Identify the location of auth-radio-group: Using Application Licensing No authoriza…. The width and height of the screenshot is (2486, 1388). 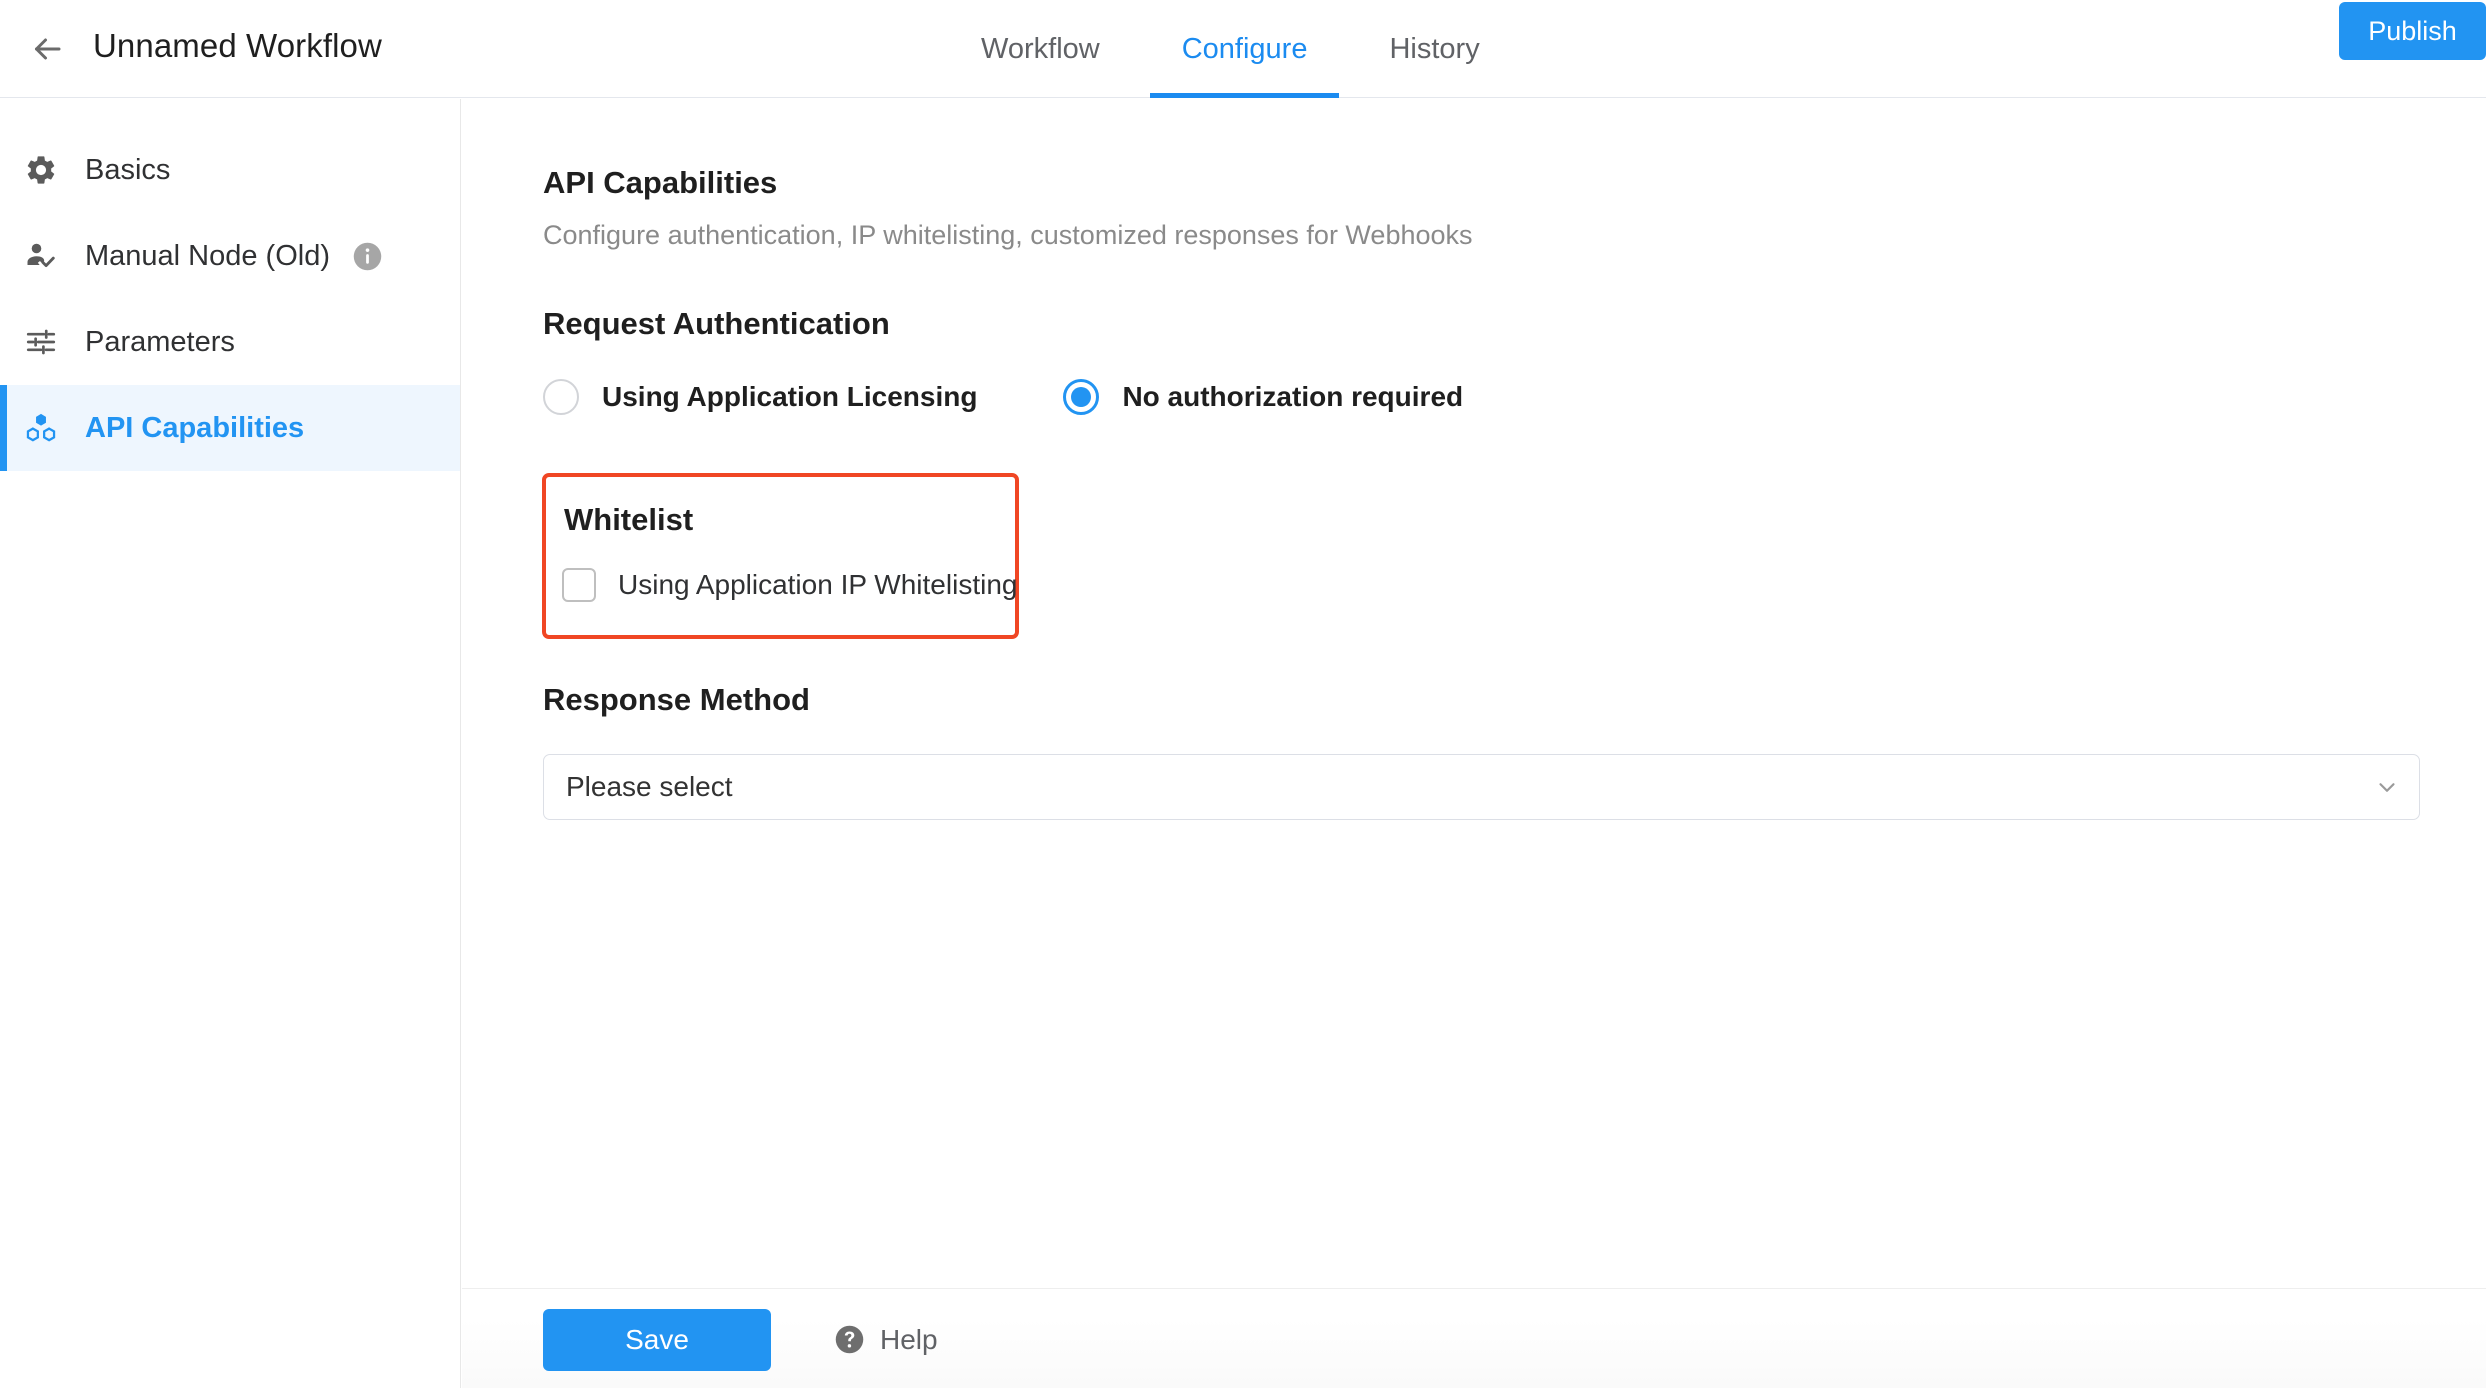
(1003, 397).